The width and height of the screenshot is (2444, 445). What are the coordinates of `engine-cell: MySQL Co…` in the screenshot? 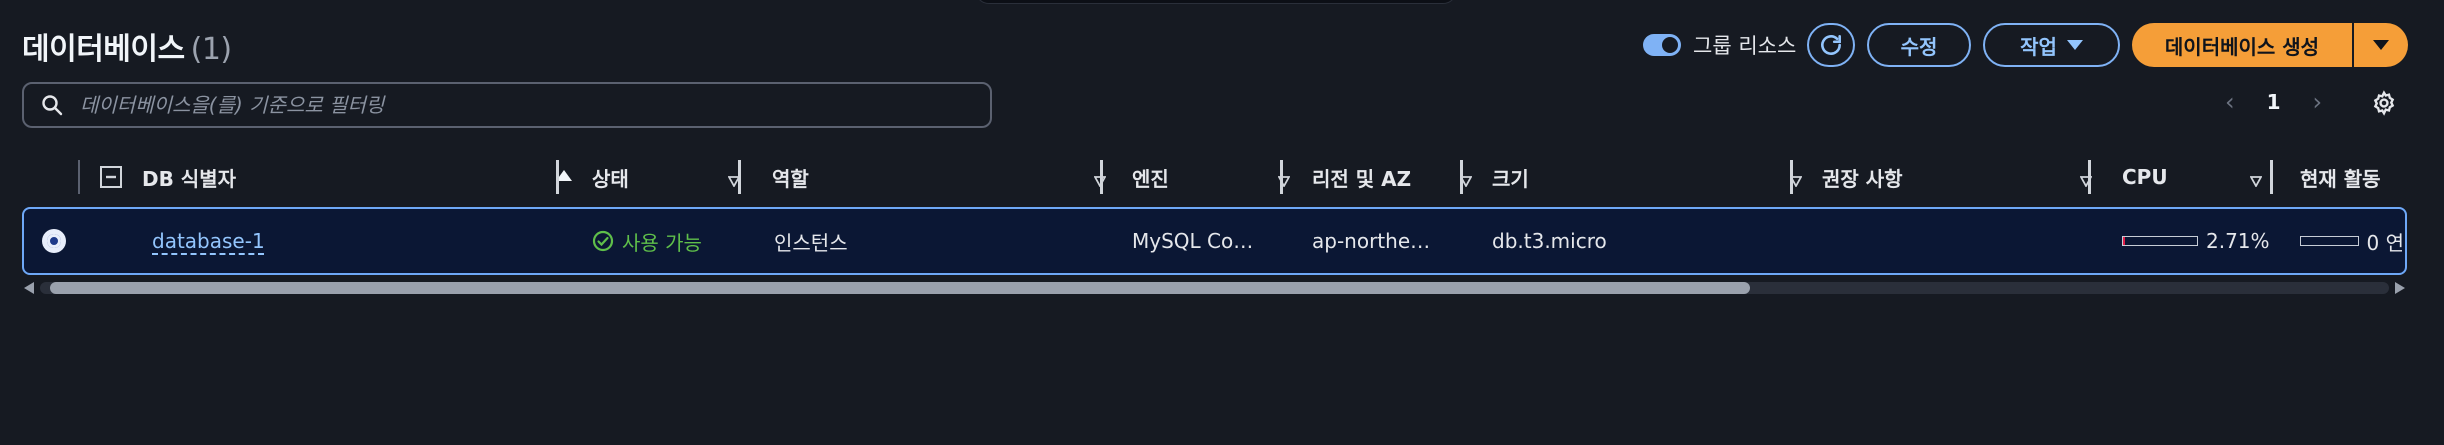 It's located at (1193, 241).